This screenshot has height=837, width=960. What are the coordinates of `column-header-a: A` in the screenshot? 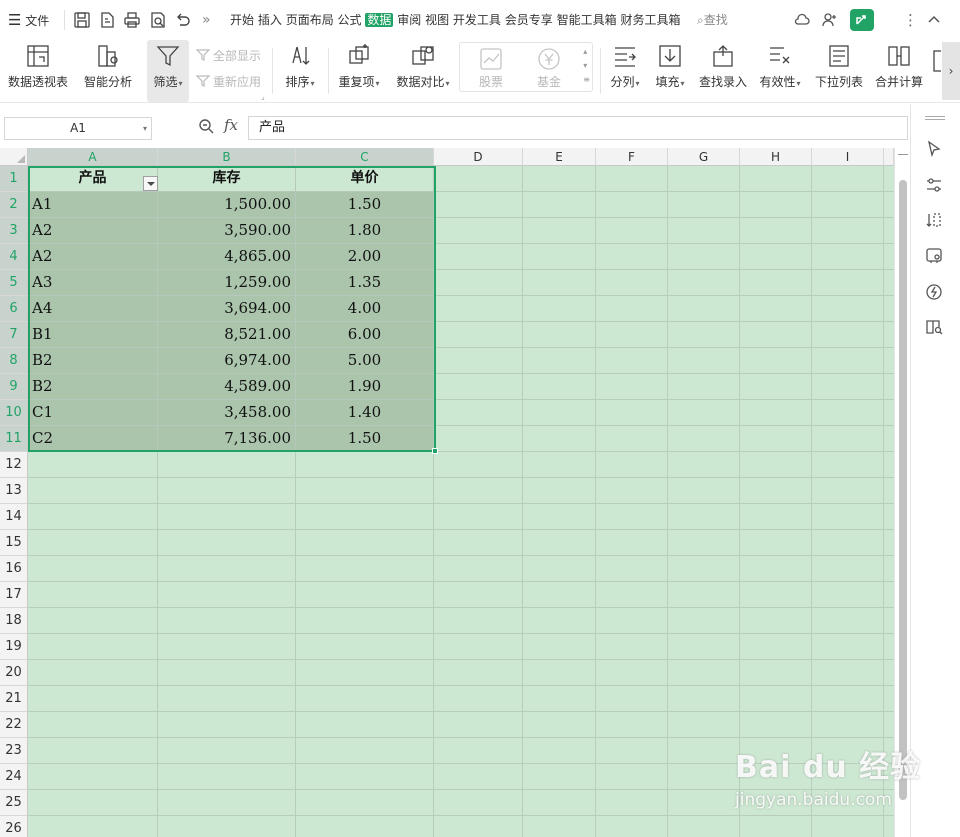 It's located at (93, 157).